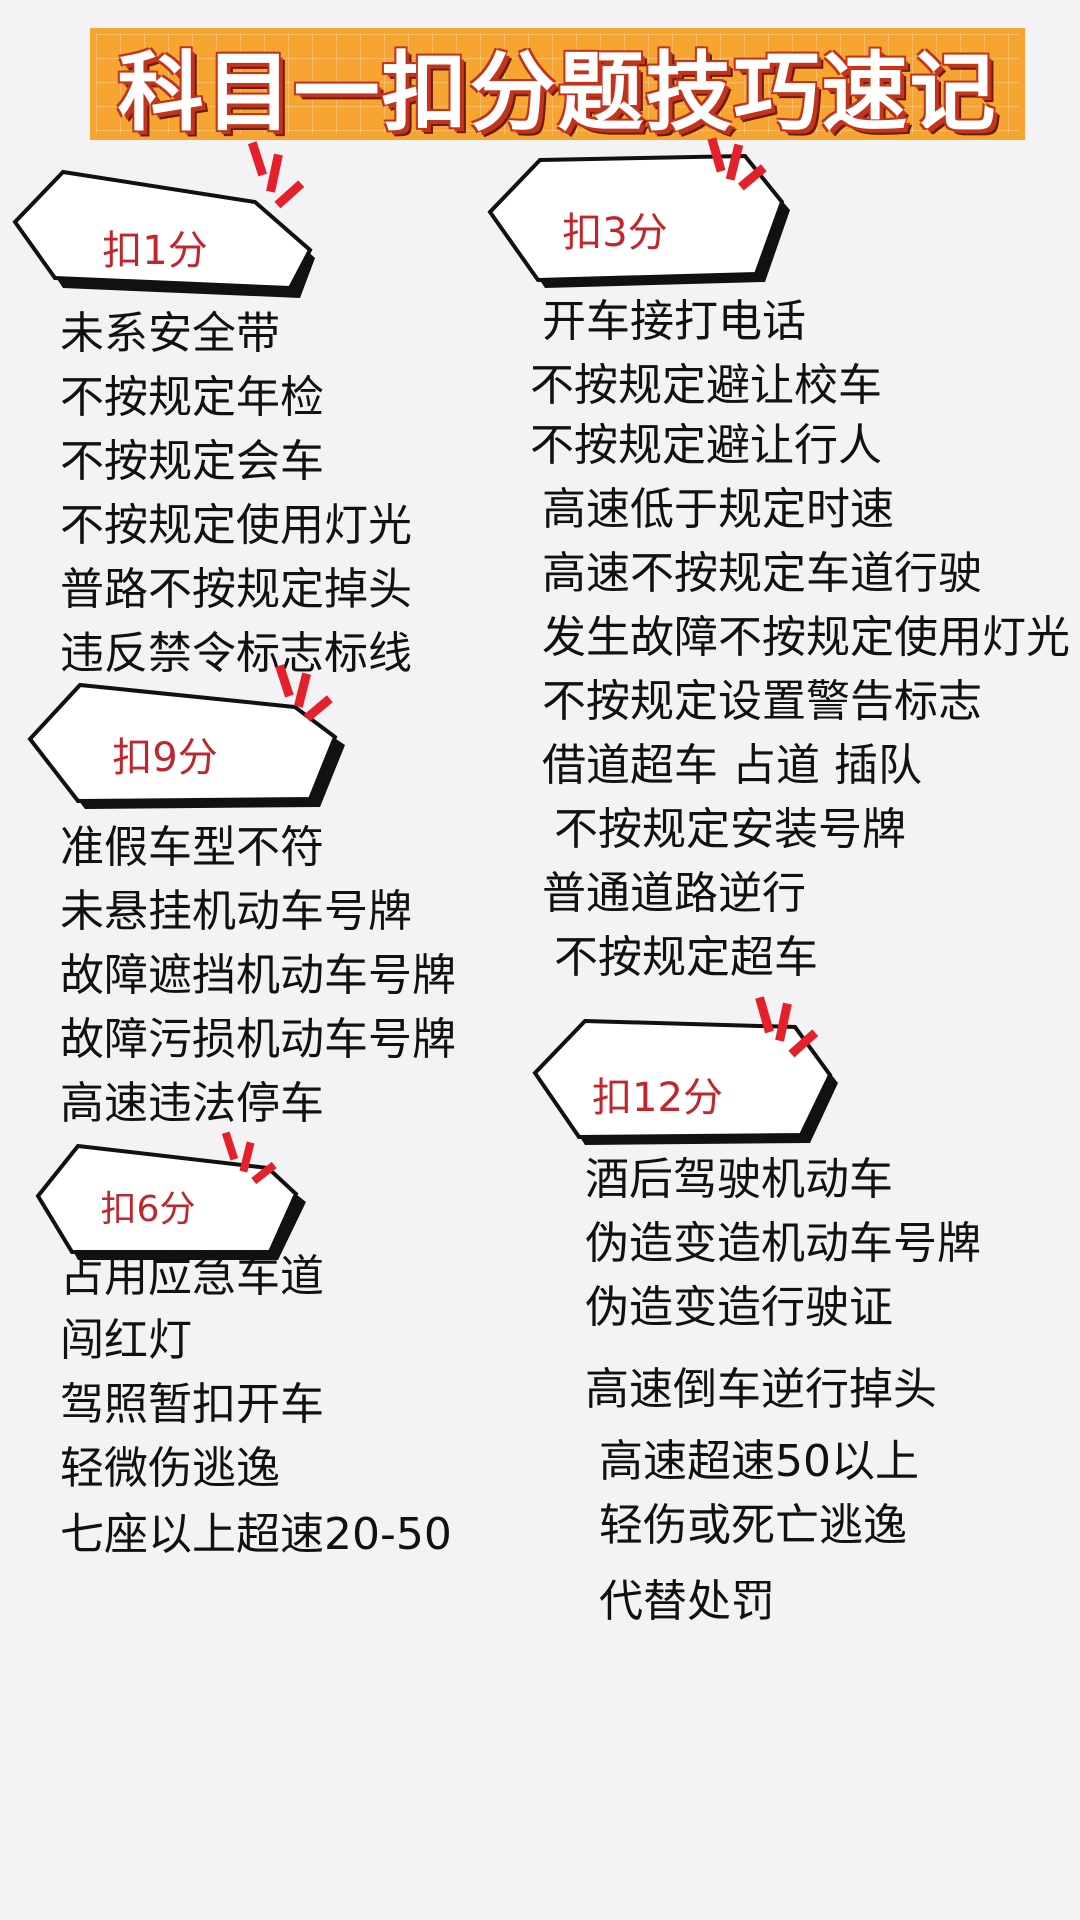  I want to click on badge-deduct-6: 扣6分, so click(170, 1198).